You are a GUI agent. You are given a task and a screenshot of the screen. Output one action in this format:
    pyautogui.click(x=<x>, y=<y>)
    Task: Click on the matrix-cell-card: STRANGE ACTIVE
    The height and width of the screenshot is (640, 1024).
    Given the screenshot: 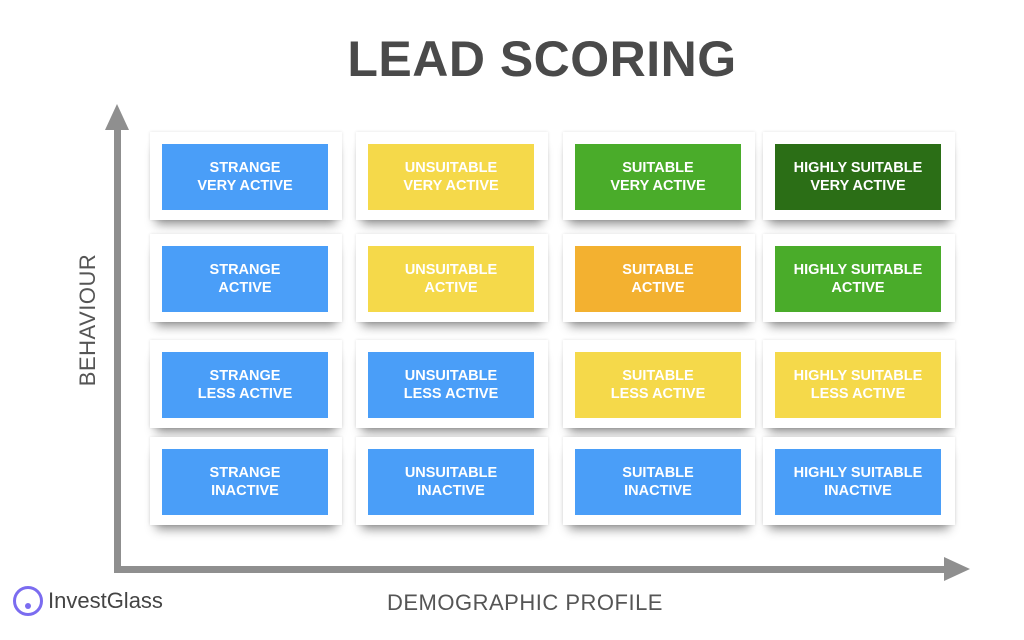 What is the action you would take?
    pyautogui.click(x=246, y=278)
    